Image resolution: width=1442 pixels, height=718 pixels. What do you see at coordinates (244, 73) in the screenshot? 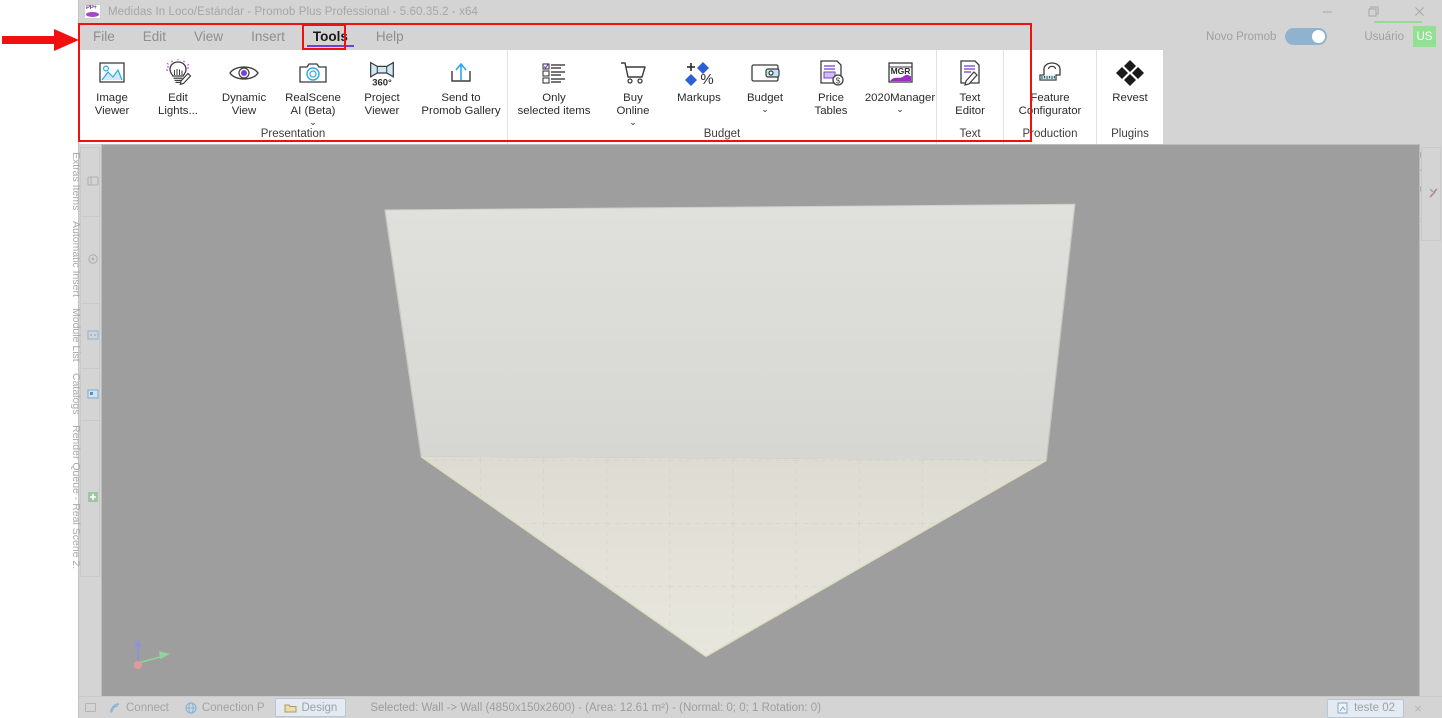
I see `dynamic-view-icon` at bounding box center [244, 73].